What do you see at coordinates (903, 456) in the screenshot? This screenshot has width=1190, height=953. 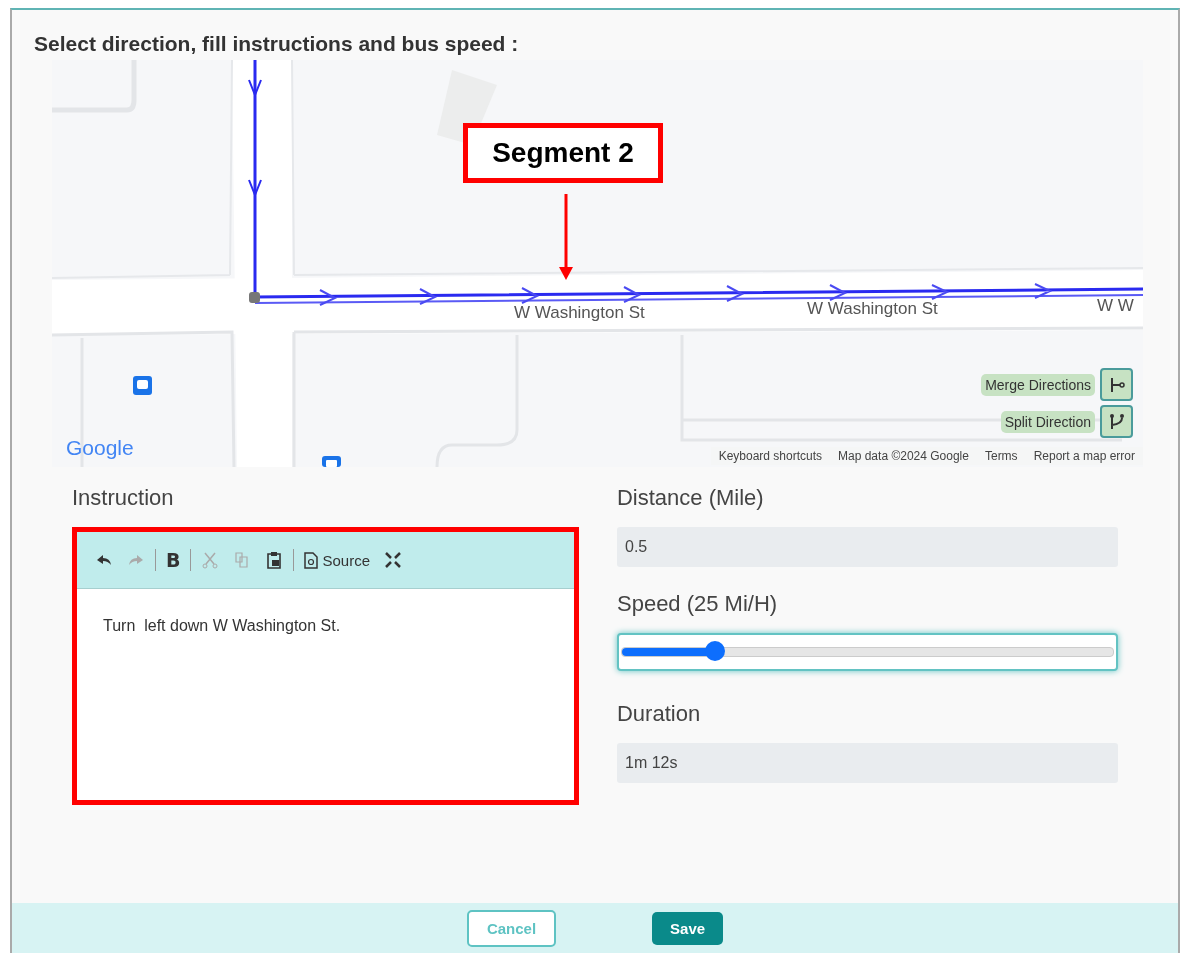 I see `attribution-link: Map data ©2024 Google` at bounding box center [903, 456].